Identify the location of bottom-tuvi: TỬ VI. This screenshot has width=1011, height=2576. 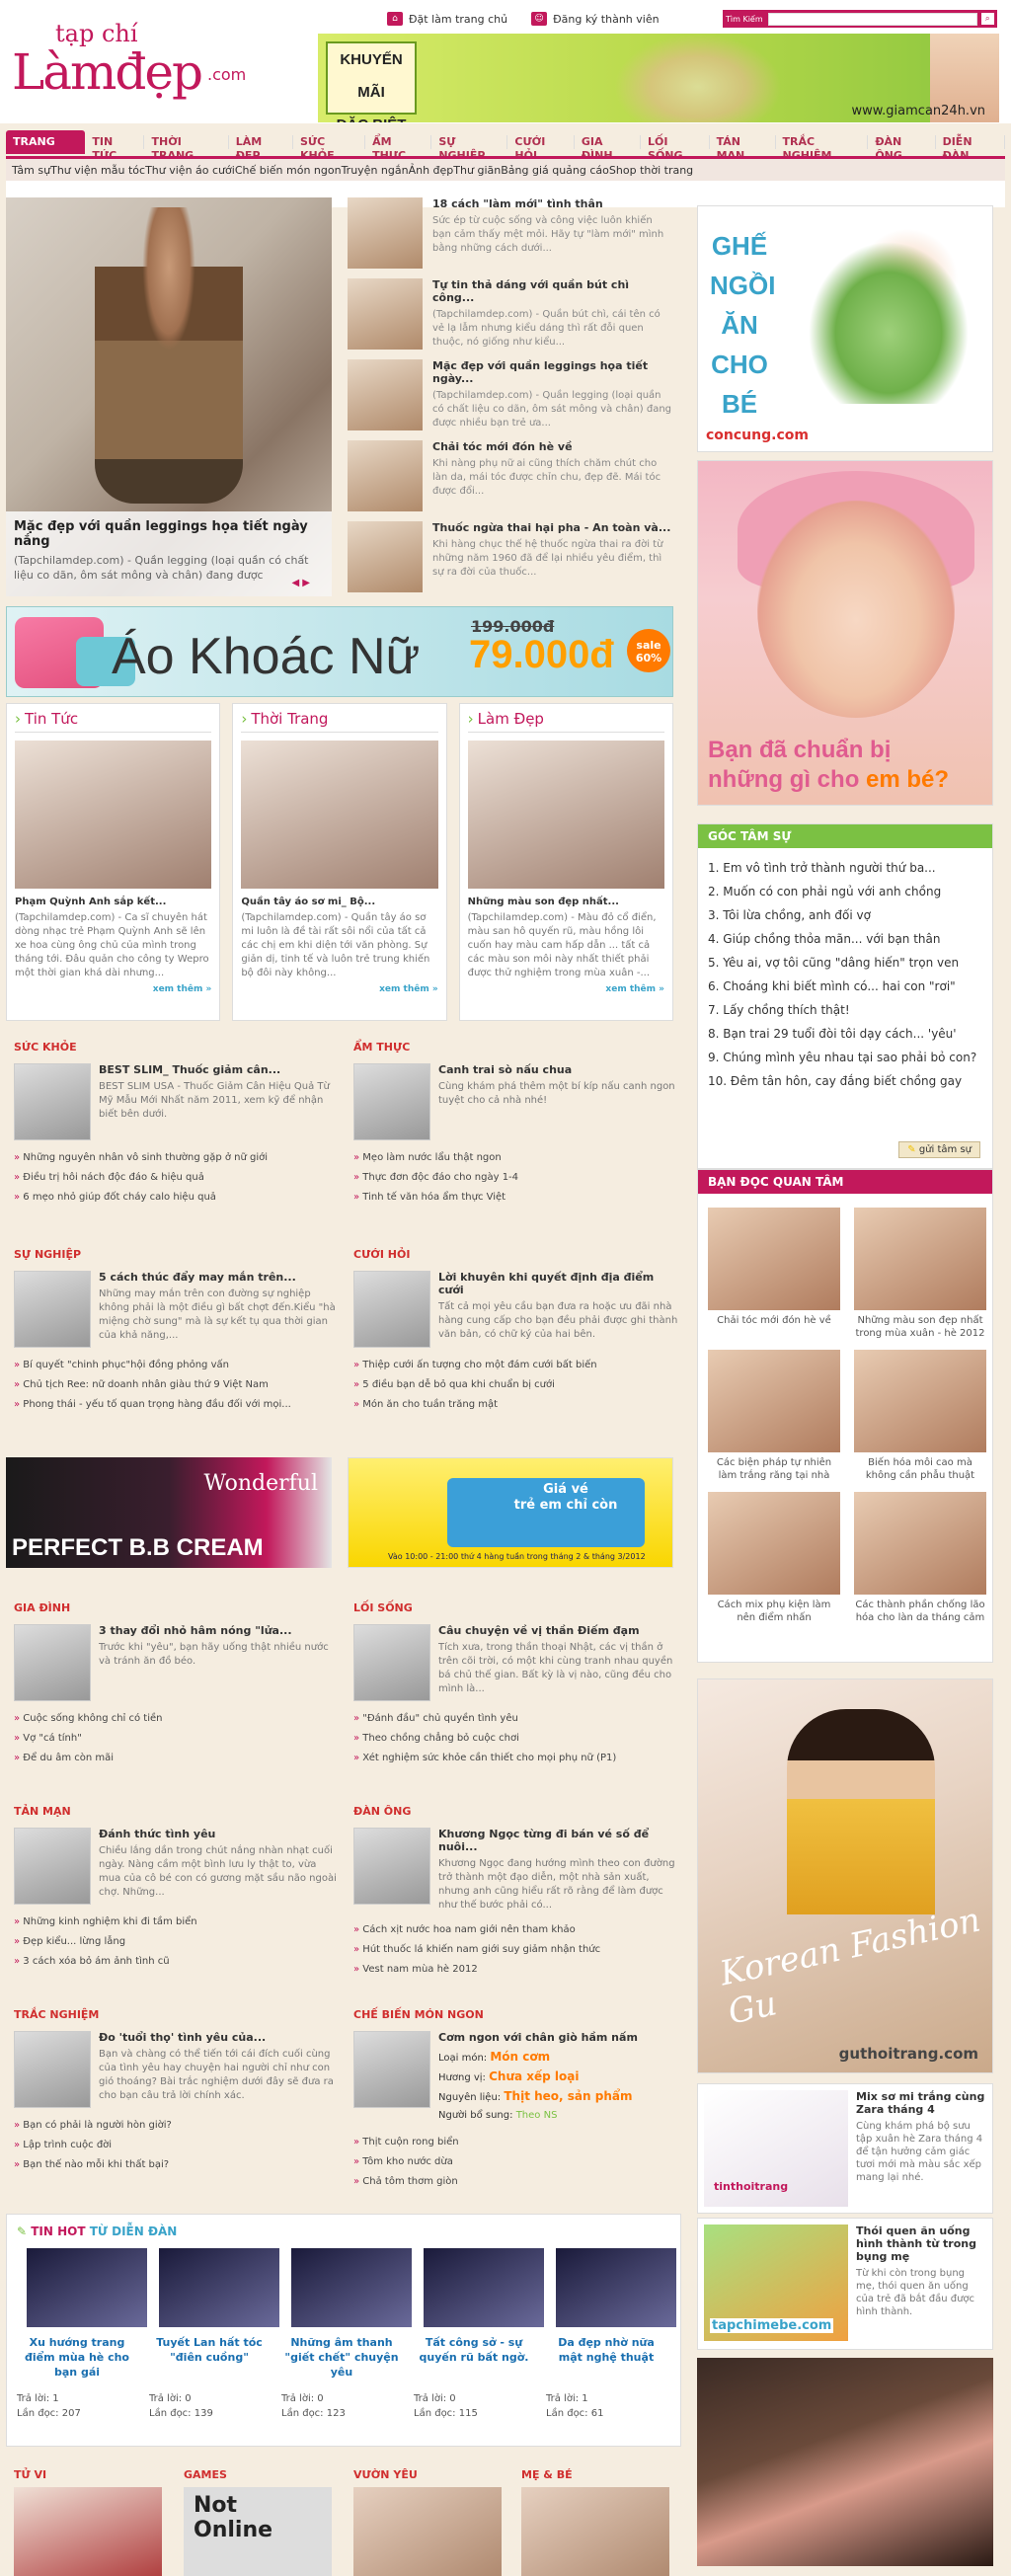
(93, 2522).